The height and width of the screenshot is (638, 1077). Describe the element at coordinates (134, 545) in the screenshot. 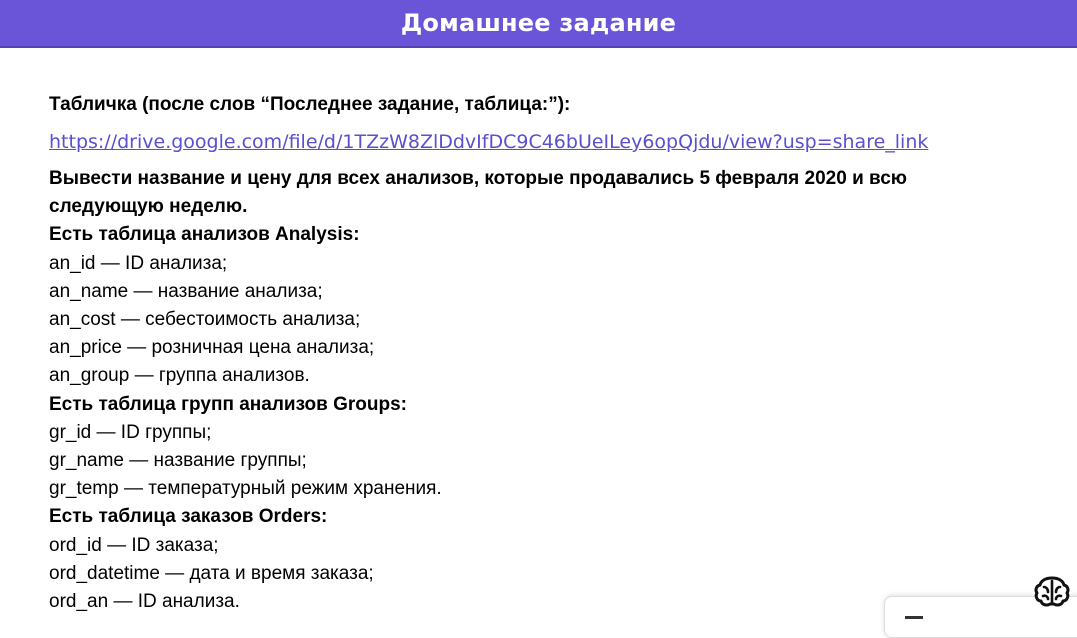

I see `orders-field: ord_id — ID заказа;` at that location.